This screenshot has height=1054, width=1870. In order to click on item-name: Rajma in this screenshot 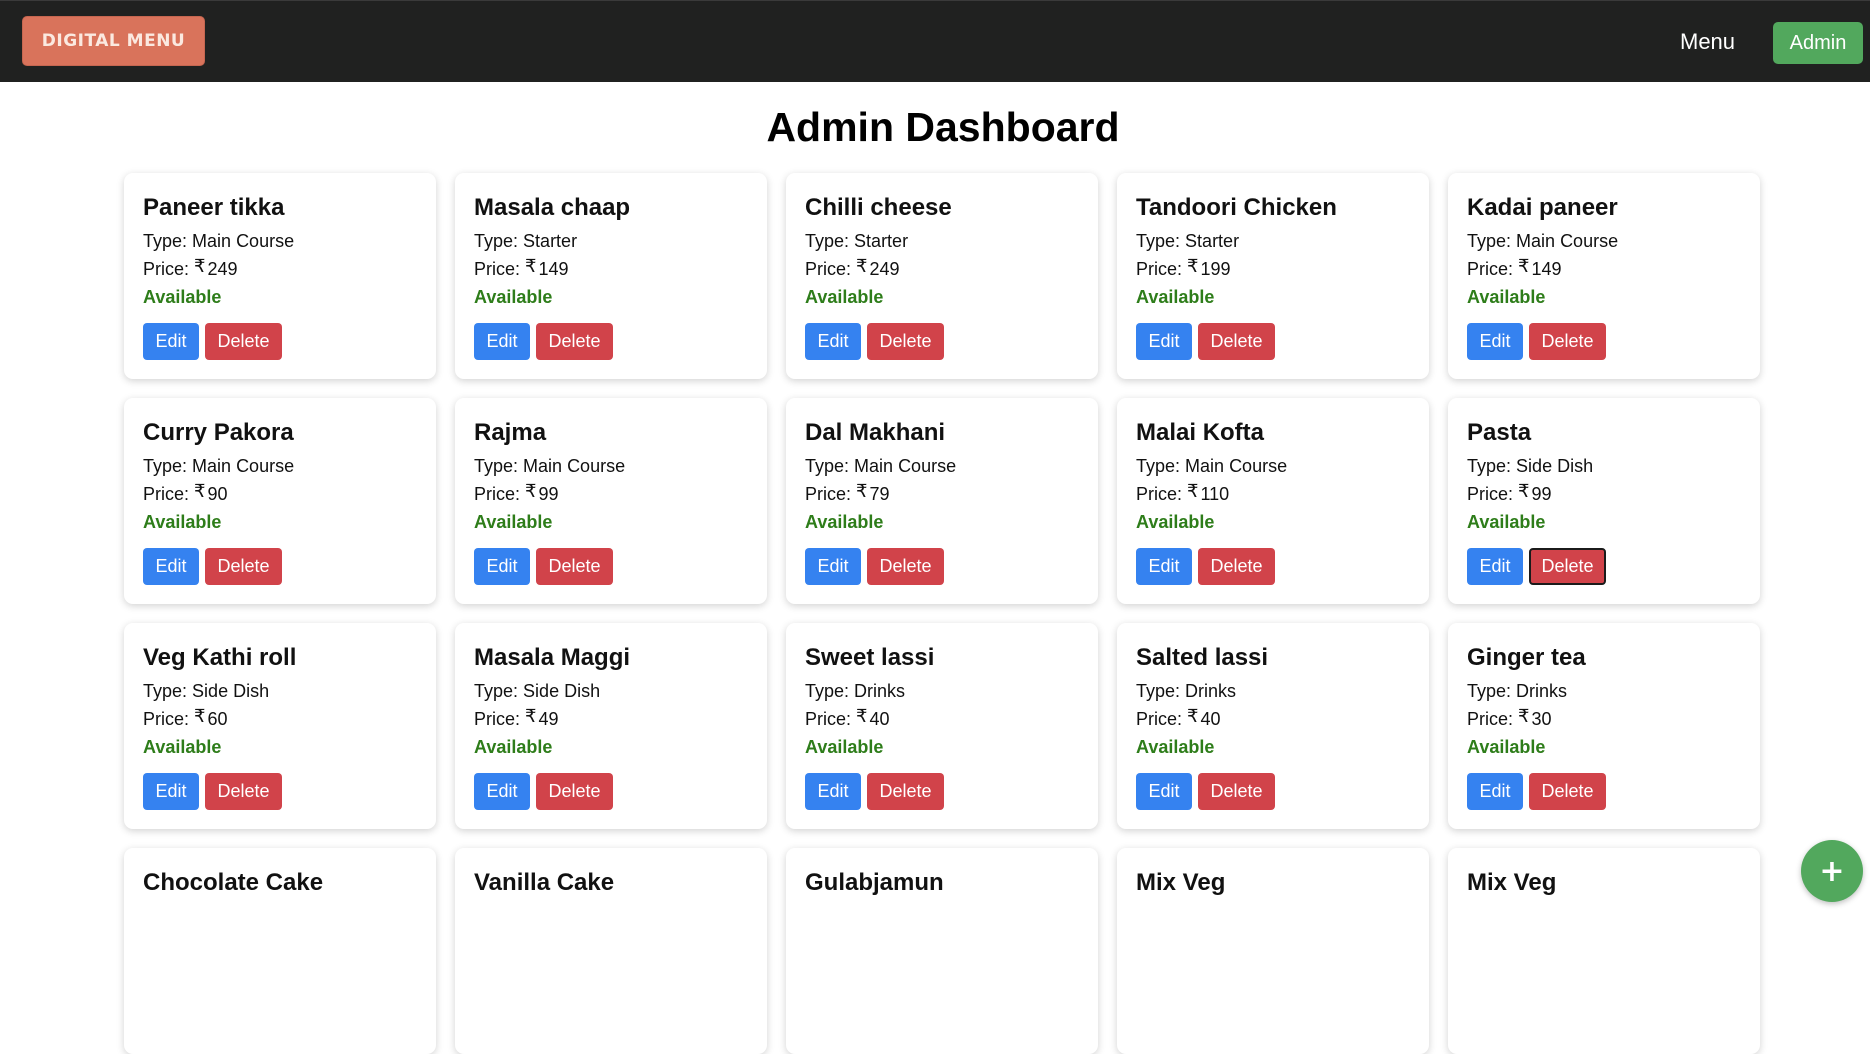, I will do `click(510, 432)`.